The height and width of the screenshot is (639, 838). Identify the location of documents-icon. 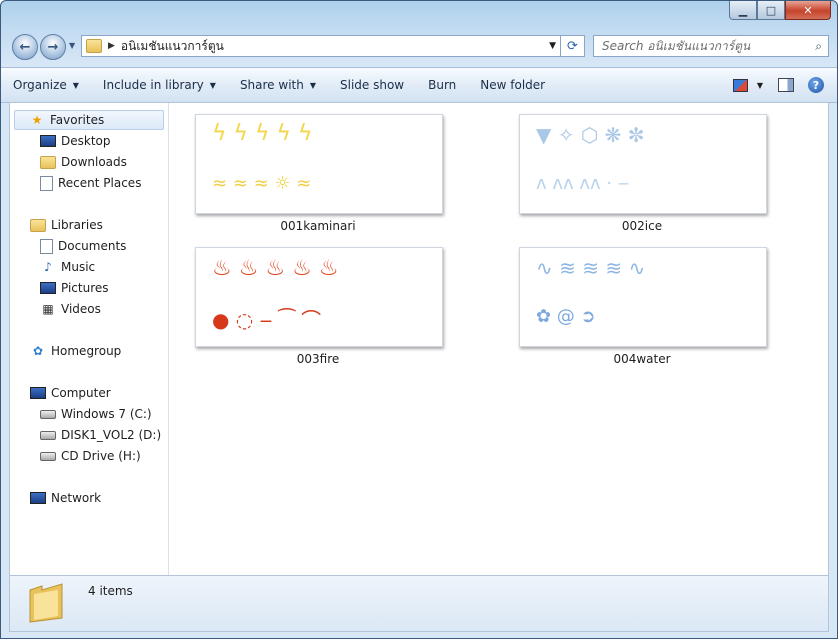
(46, 246).